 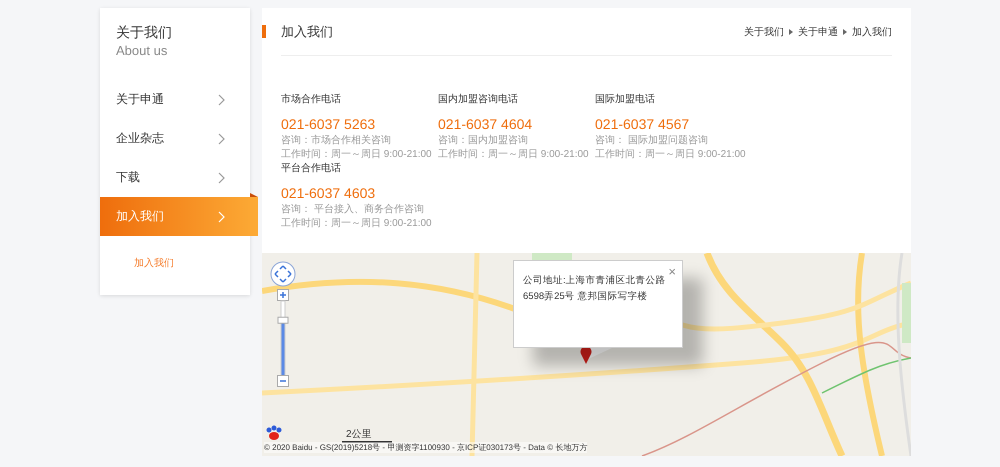 I want to click on consult-text: 咨询：国内加盟咨询, so click(x=483, y=141).